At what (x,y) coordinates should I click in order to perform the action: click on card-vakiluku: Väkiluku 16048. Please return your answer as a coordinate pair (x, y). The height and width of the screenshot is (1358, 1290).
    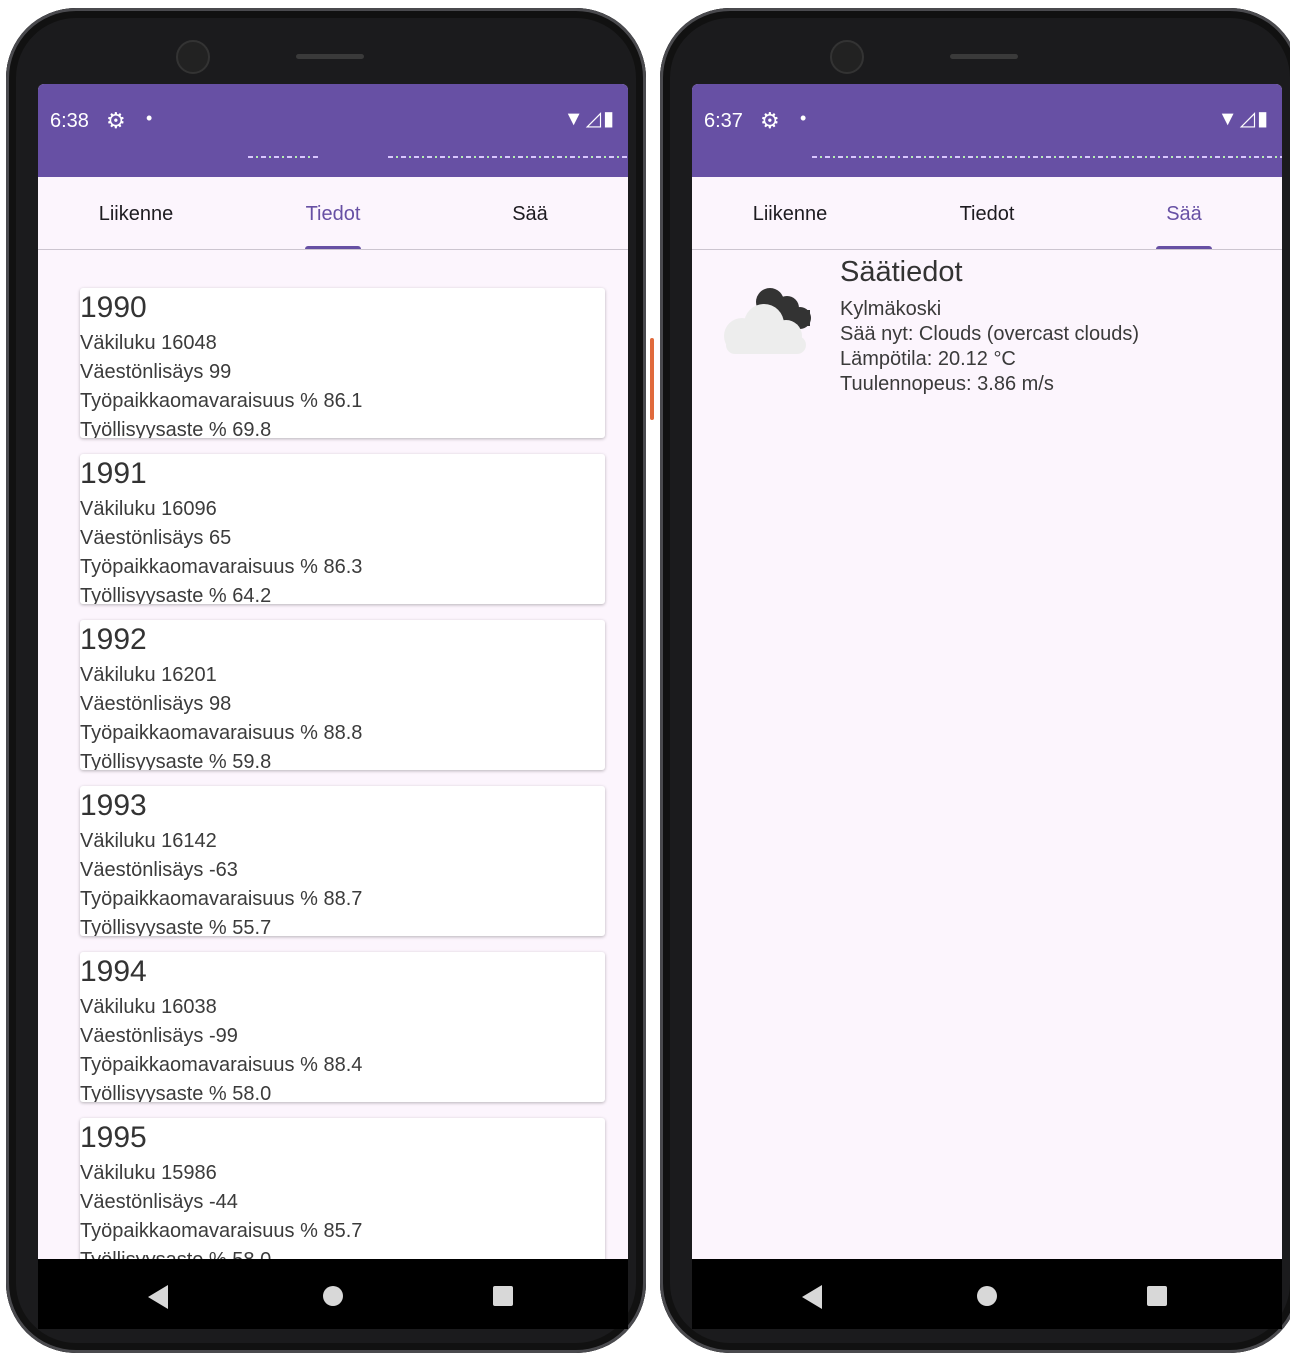
    Looking at the image, I should click on (148, 343).